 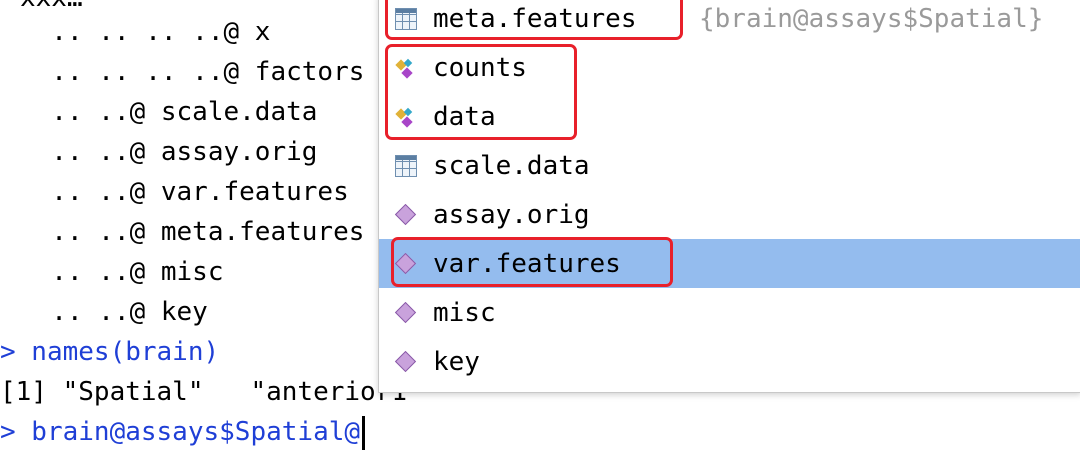 What do you see at coordinates (527, 263) in the screenshot?
I see `completion-label: var.features` at bounding box center [527, 263].